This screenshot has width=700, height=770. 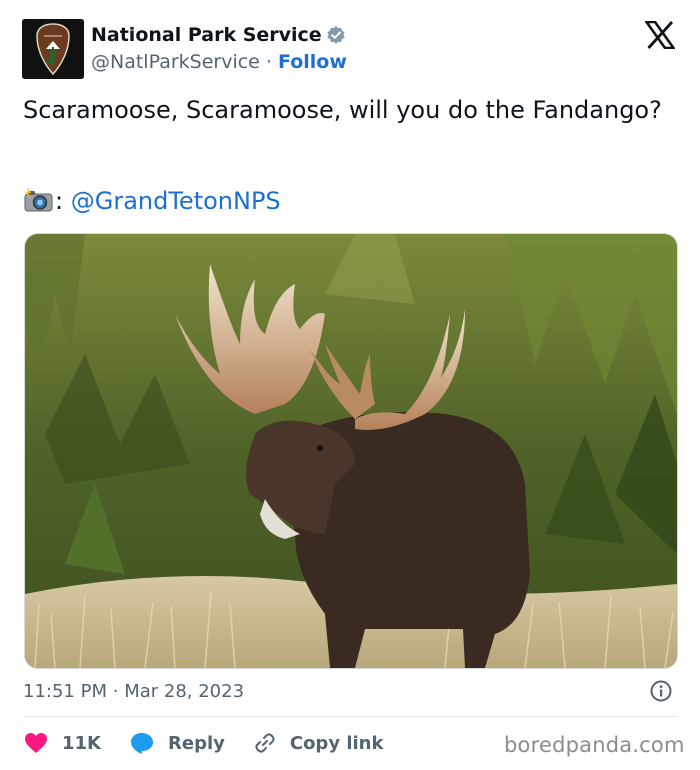 I want to click on avatar, so click(x=53, y=49).